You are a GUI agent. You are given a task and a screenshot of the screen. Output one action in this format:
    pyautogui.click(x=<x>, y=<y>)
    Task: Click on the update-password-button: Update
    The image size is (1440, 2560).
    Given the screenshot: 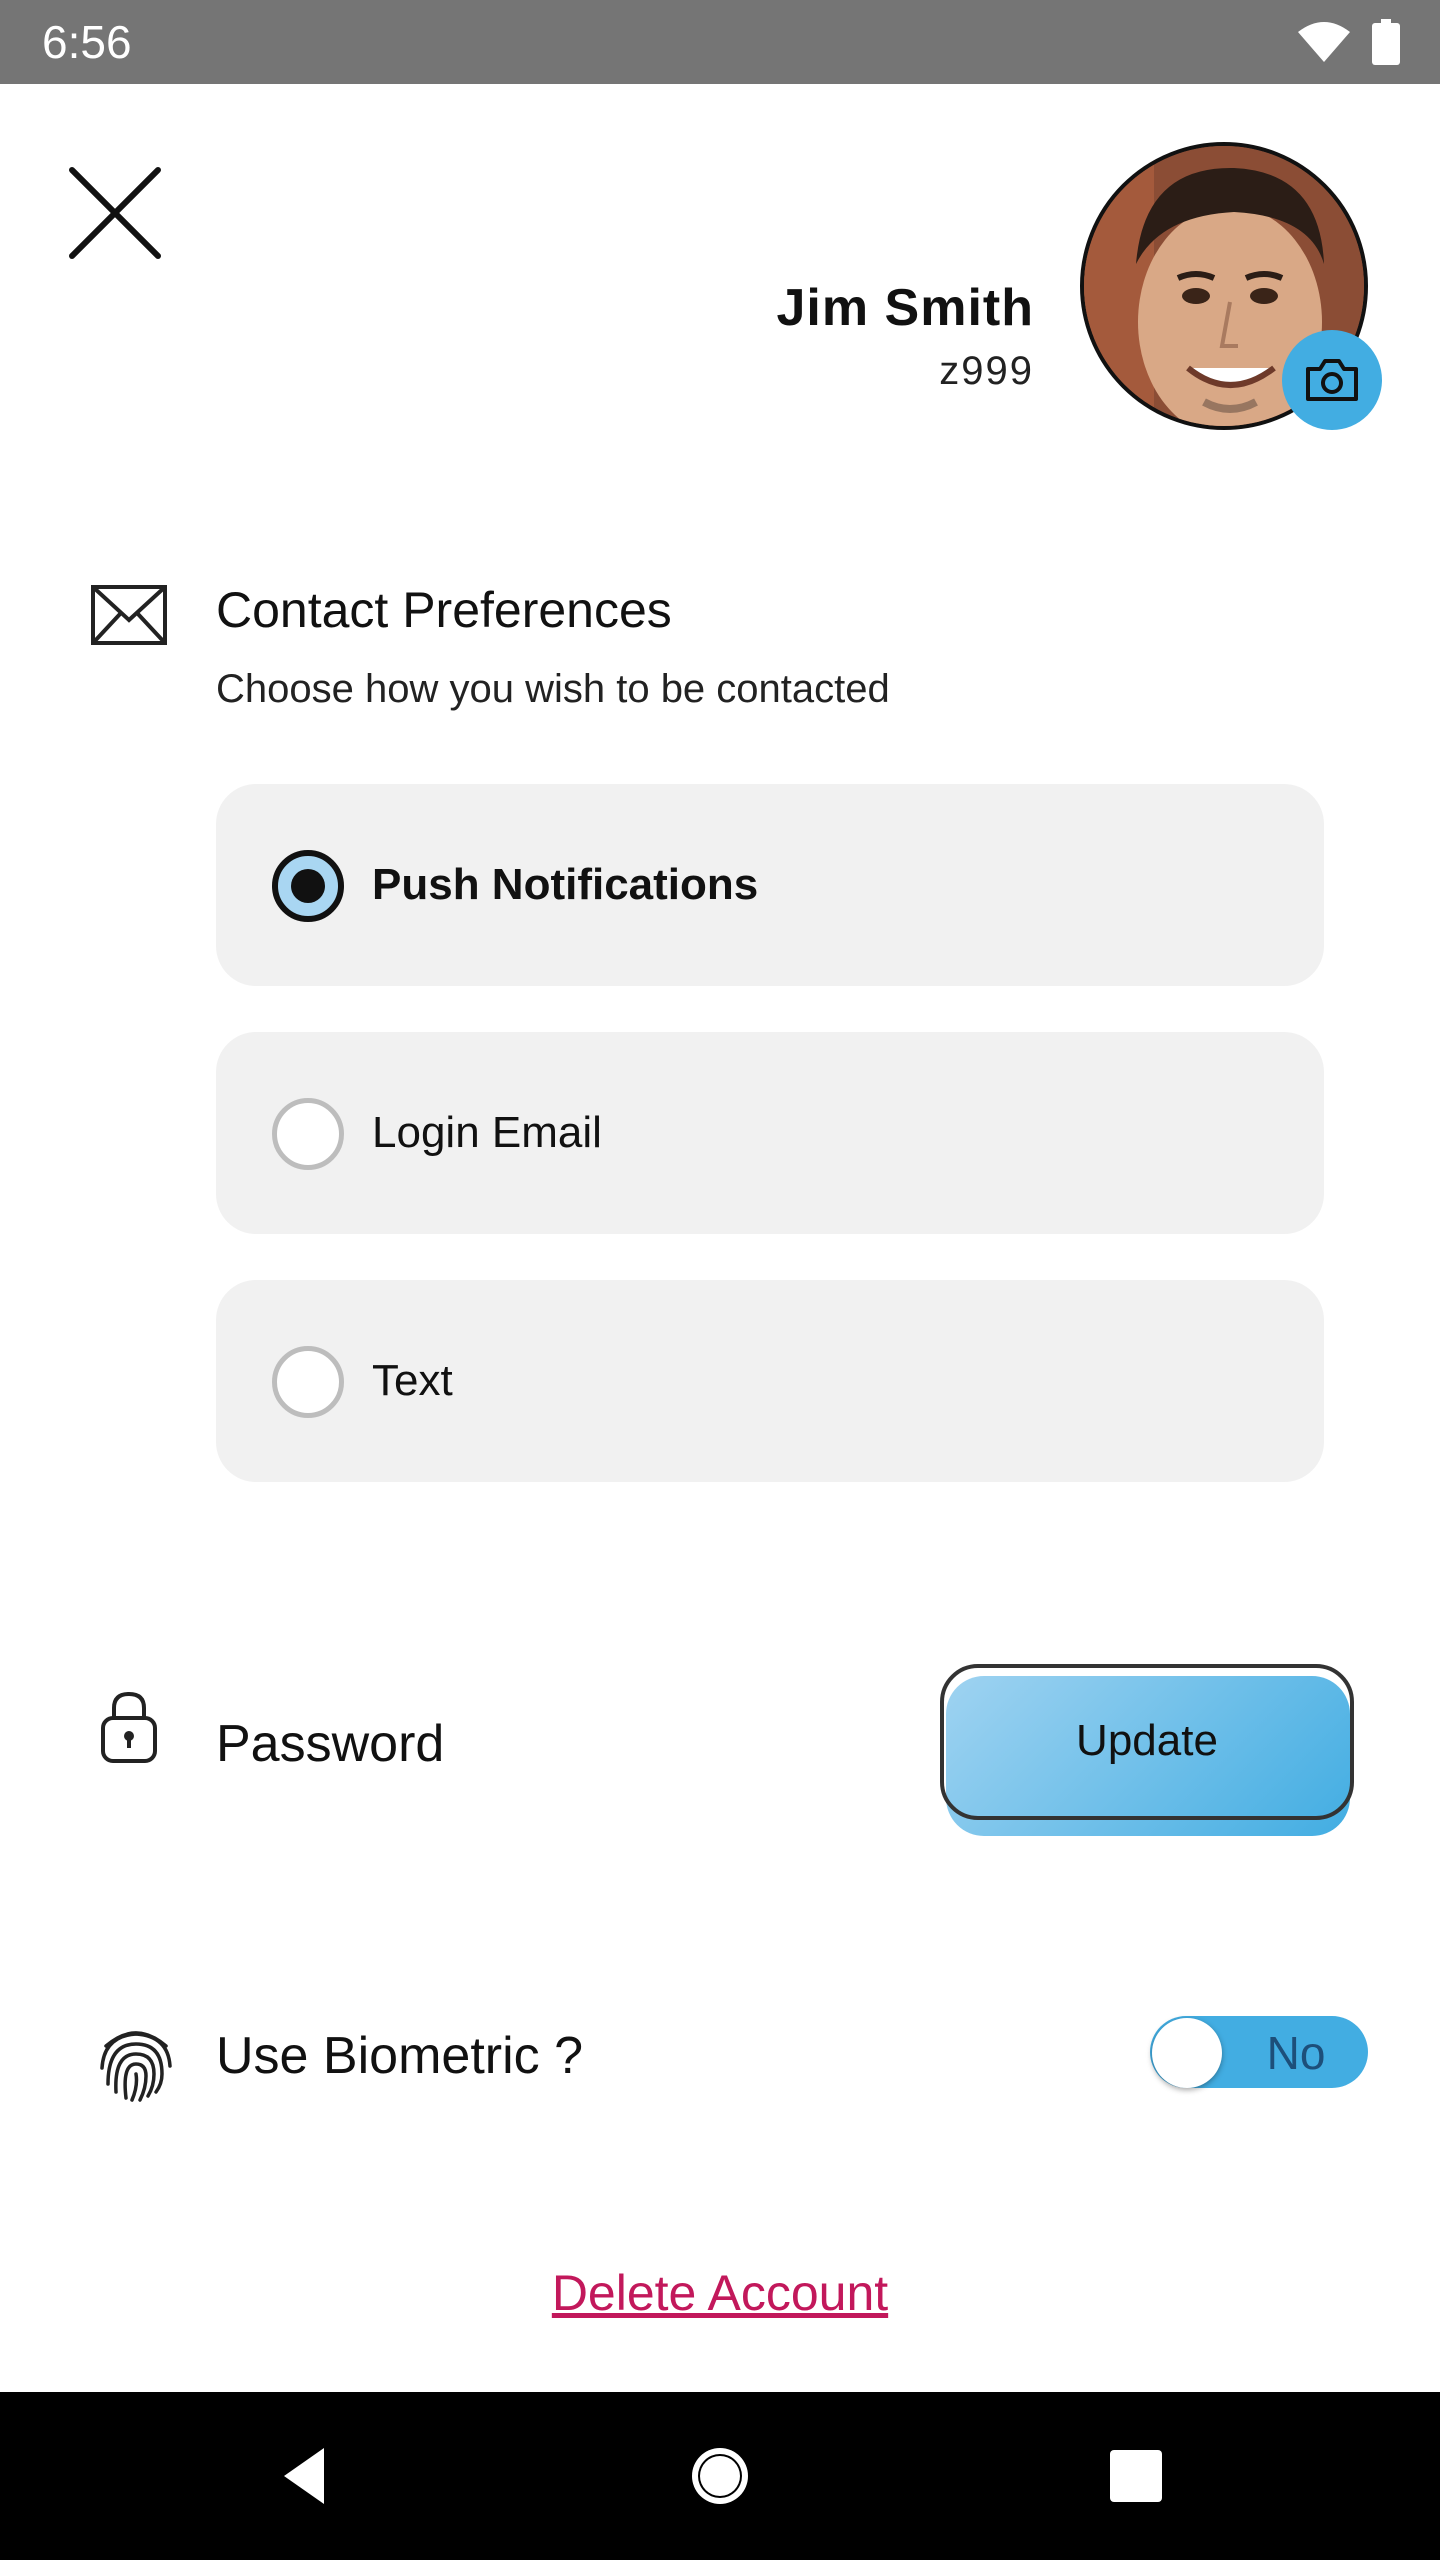 What is the action you would take?
    pyautogui.click(x=1147, y=1750)
    